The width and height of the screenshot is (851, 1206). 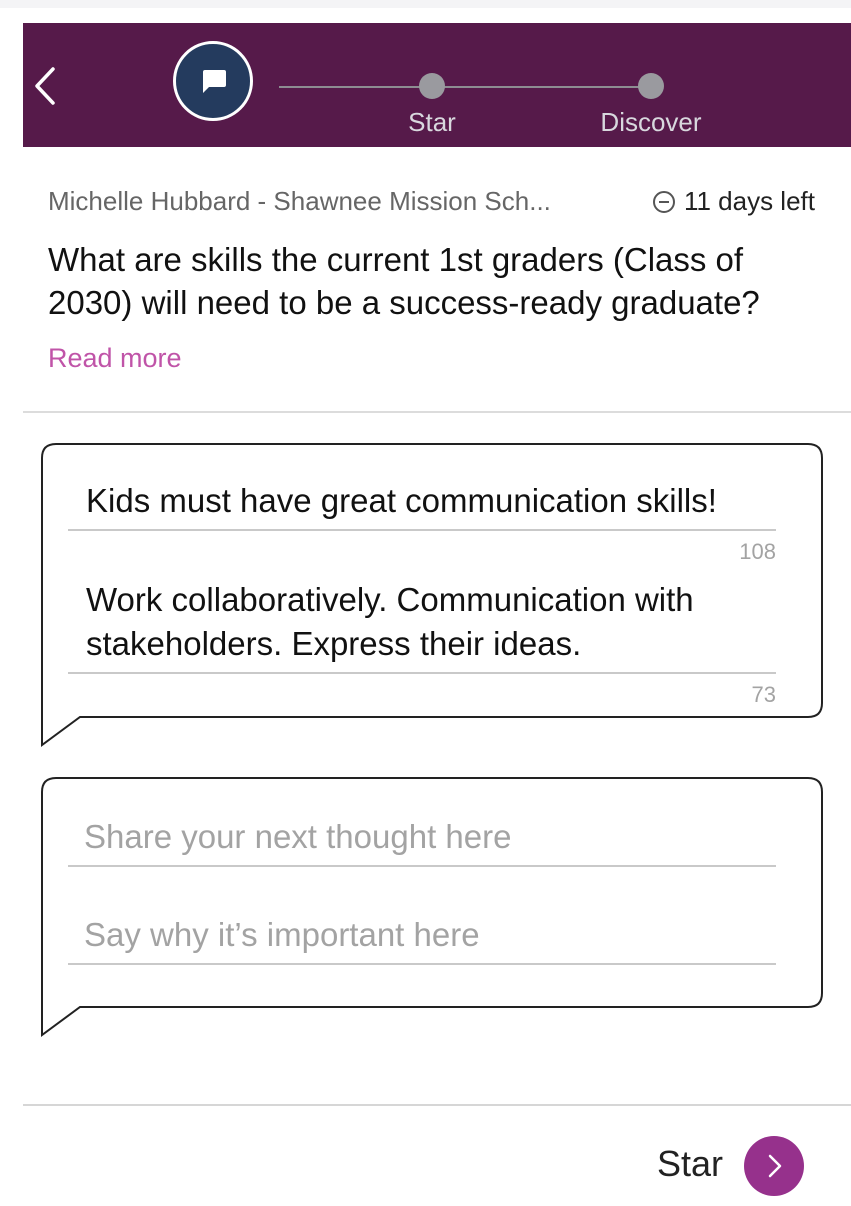 What do you see at coordinates (663, 201) in the screenshot?
I see `clock-icon` at bounding box center [663, 201].